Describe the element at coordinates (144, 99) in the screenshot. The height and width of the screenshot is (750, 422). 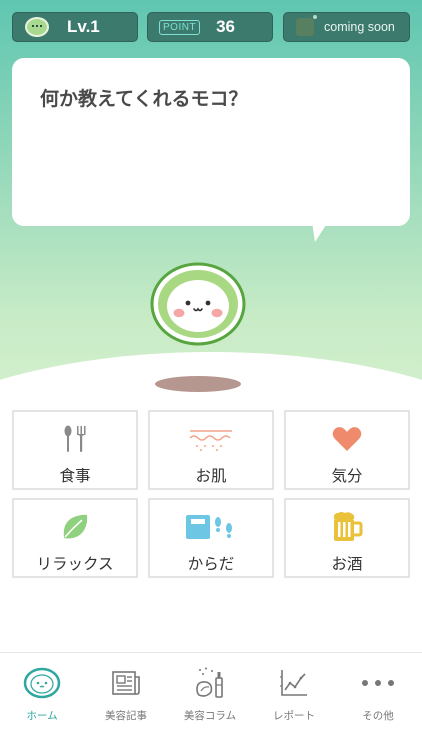
I see `bubble-question: 何か教えてくれるモコ？` at that location.